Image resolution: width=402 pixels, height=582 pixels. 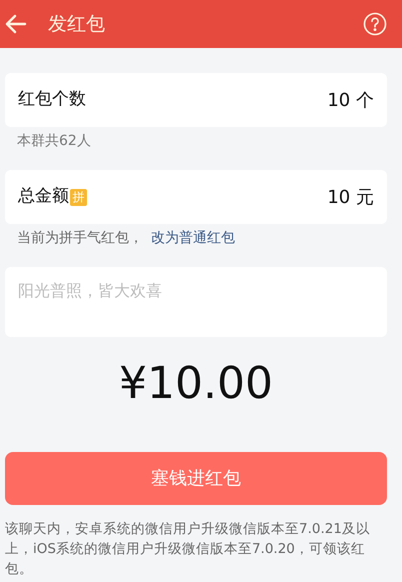 I want to click on count-field: 红包个数 10 个, so click(x=196, y=100).